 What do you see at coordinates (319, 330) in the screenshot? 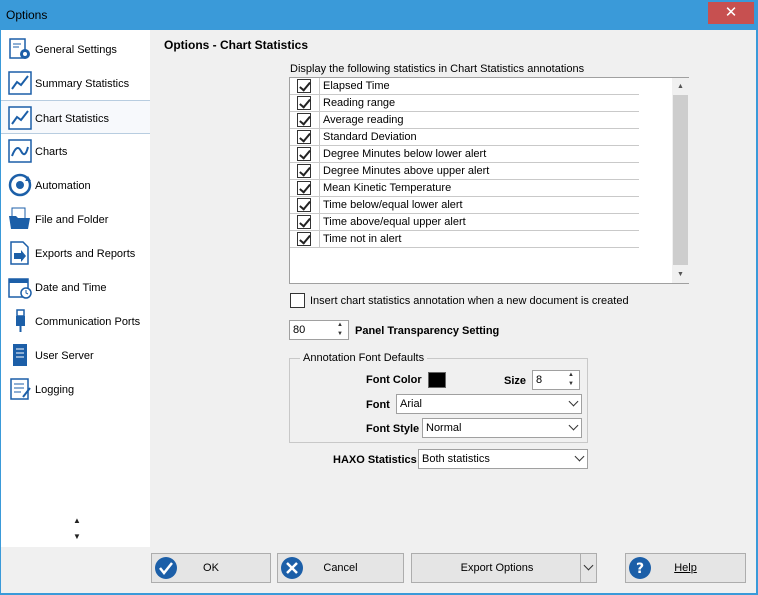
I see `transparency-stepper: 80 ▲ ▼` at bounding box center [319, 330].